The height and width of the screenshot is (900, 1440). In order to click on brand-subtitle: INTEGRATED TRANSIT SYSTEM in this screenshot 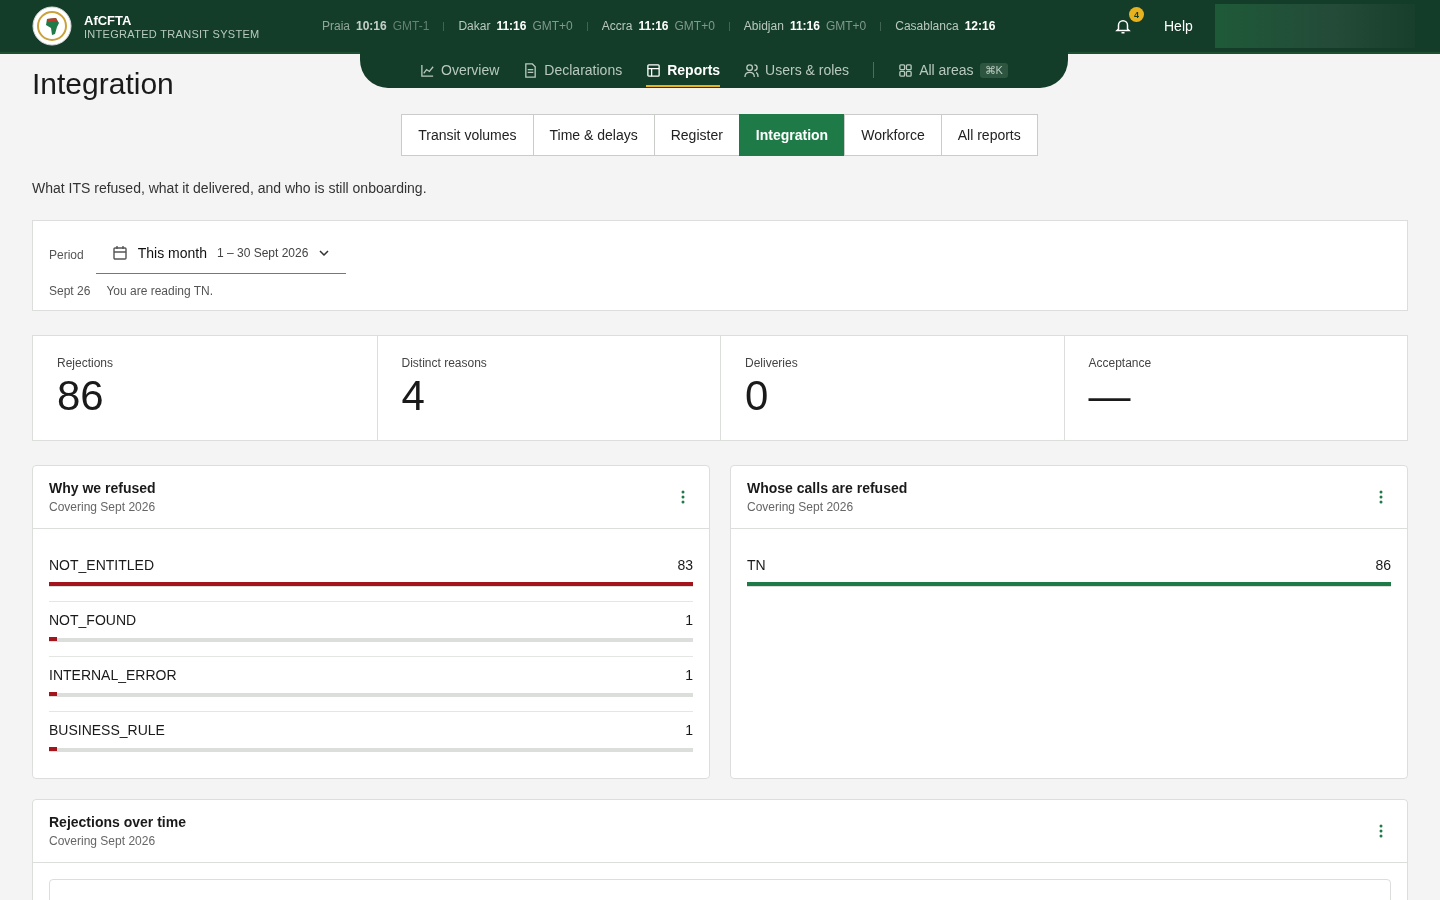, I will do `click(172, 33)`.